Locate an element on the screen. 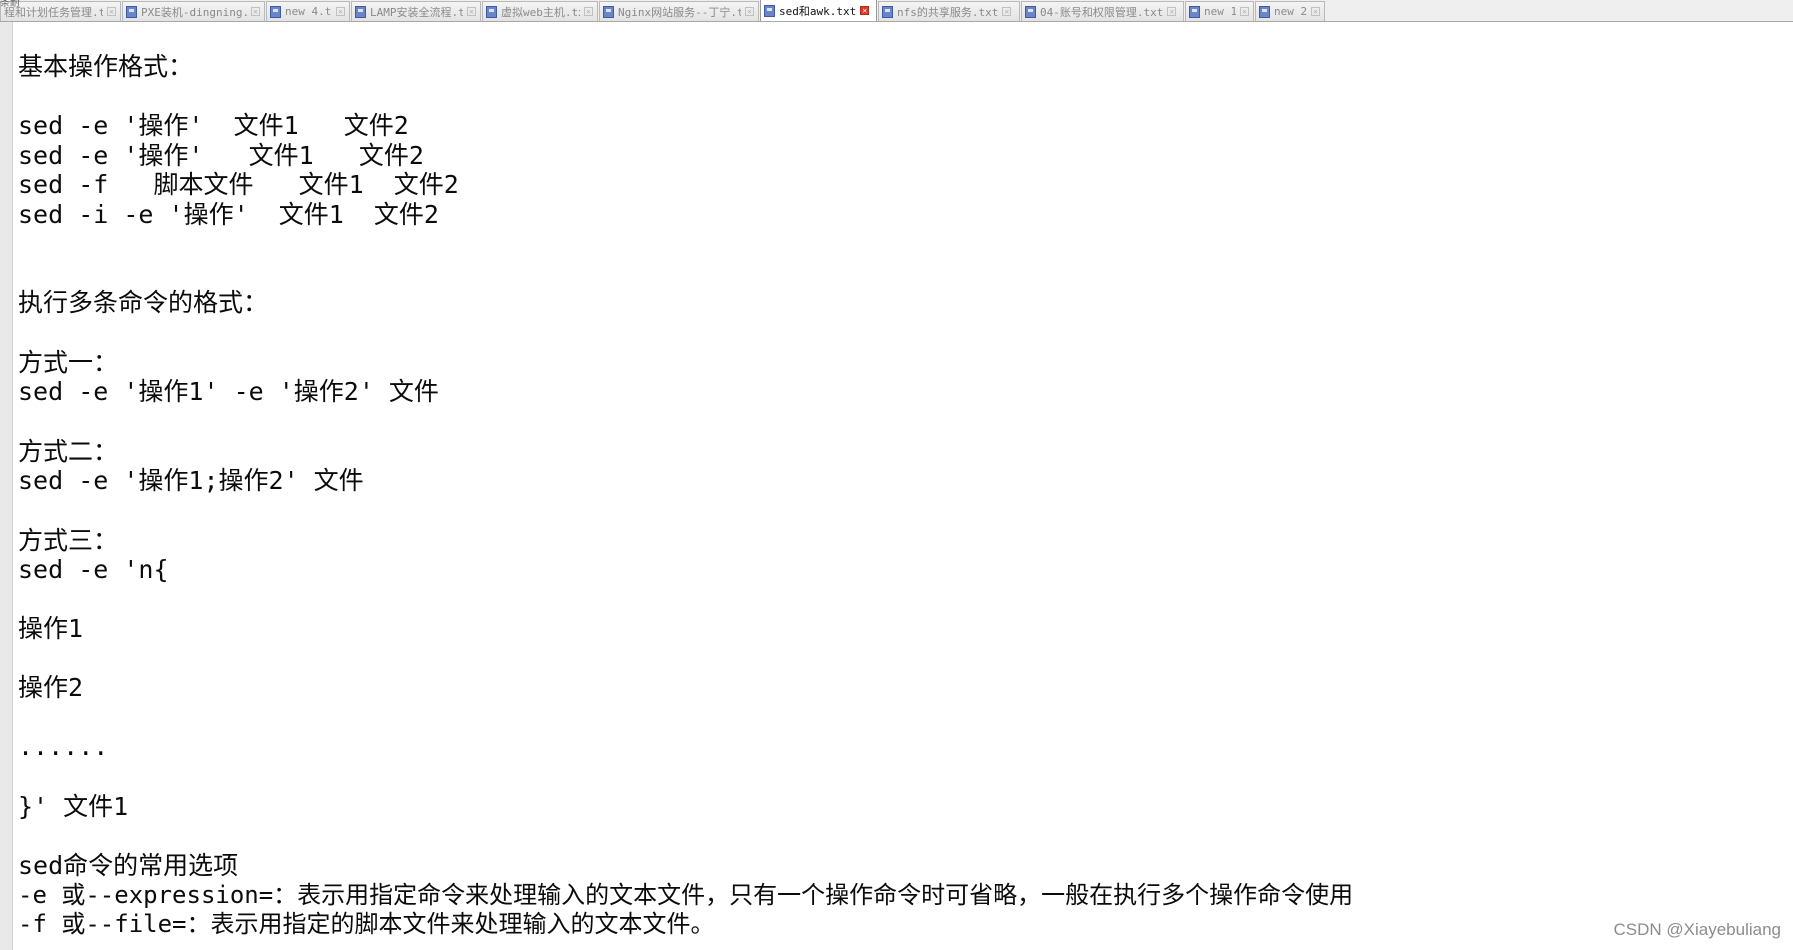  tab-label: new 2 is located at coordinates (1290, 11).